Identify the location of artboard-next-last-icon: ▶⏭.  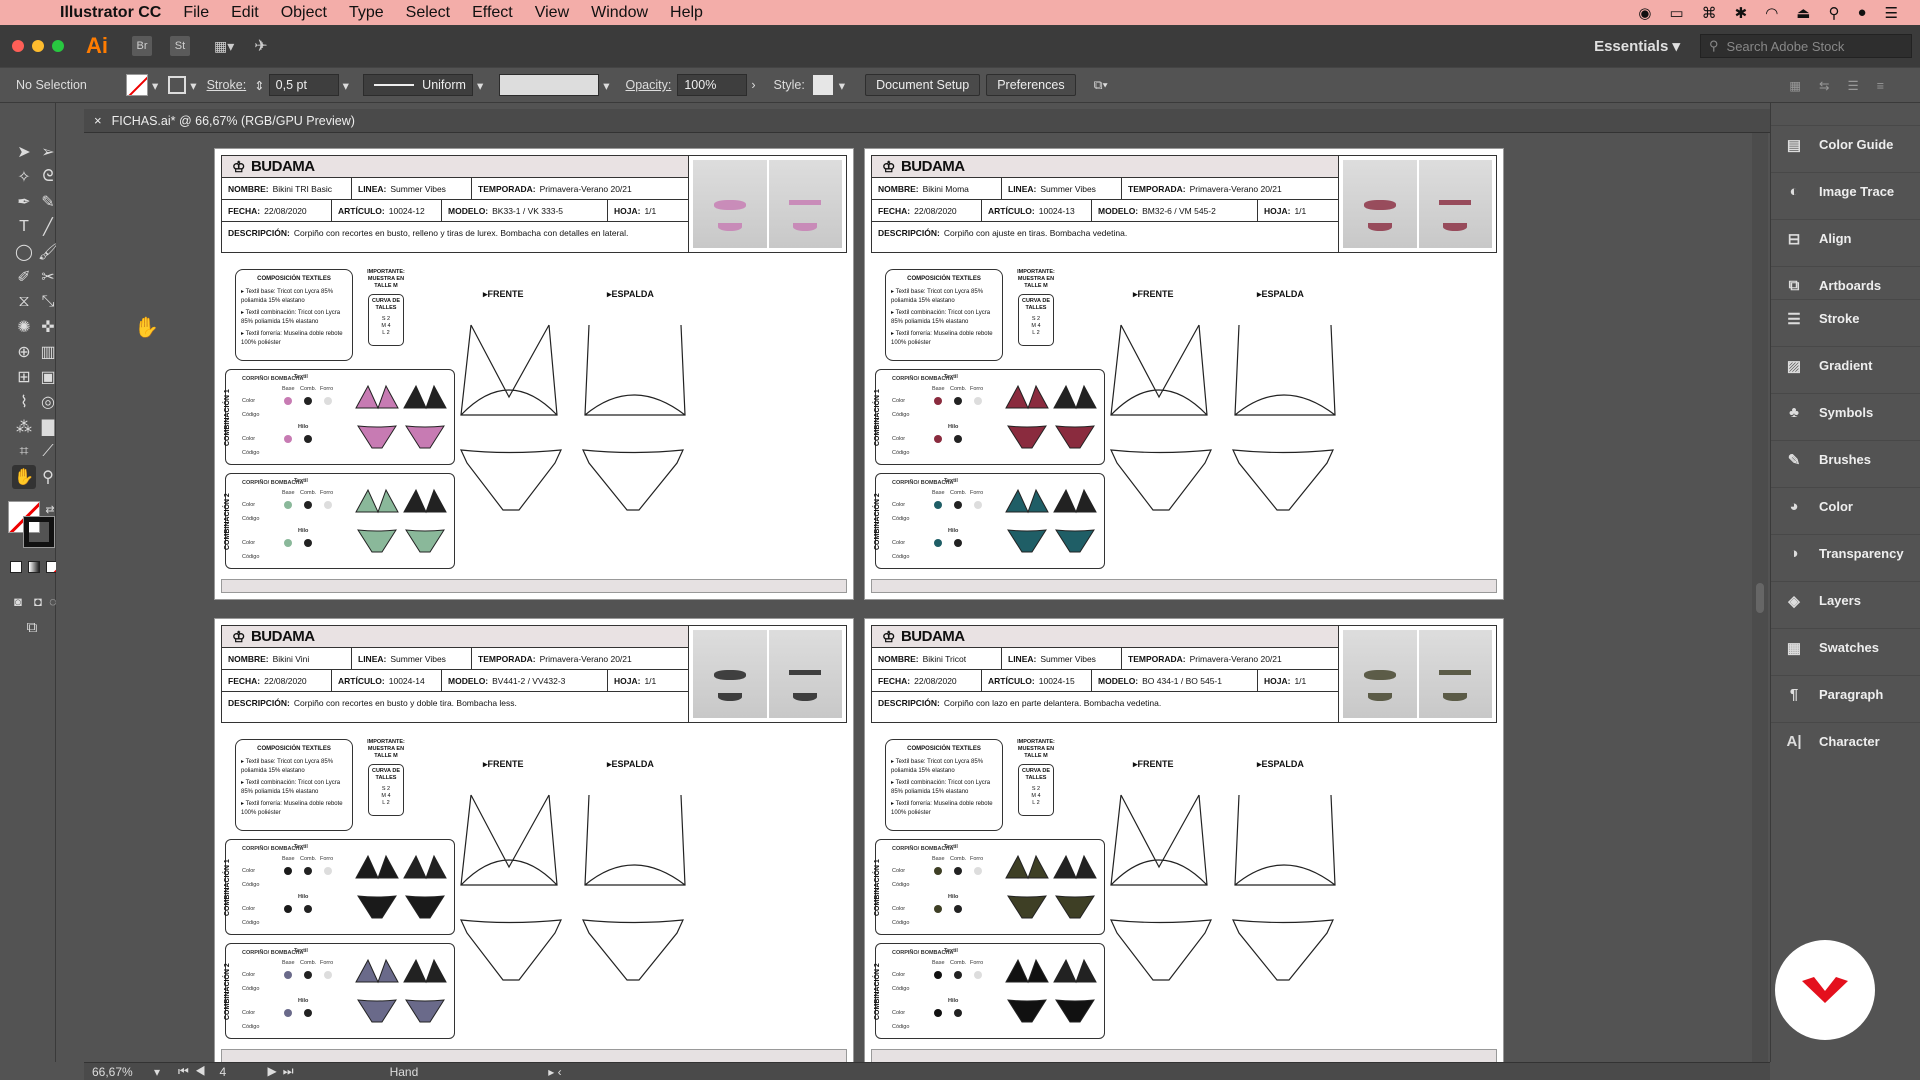
(284, 1071).